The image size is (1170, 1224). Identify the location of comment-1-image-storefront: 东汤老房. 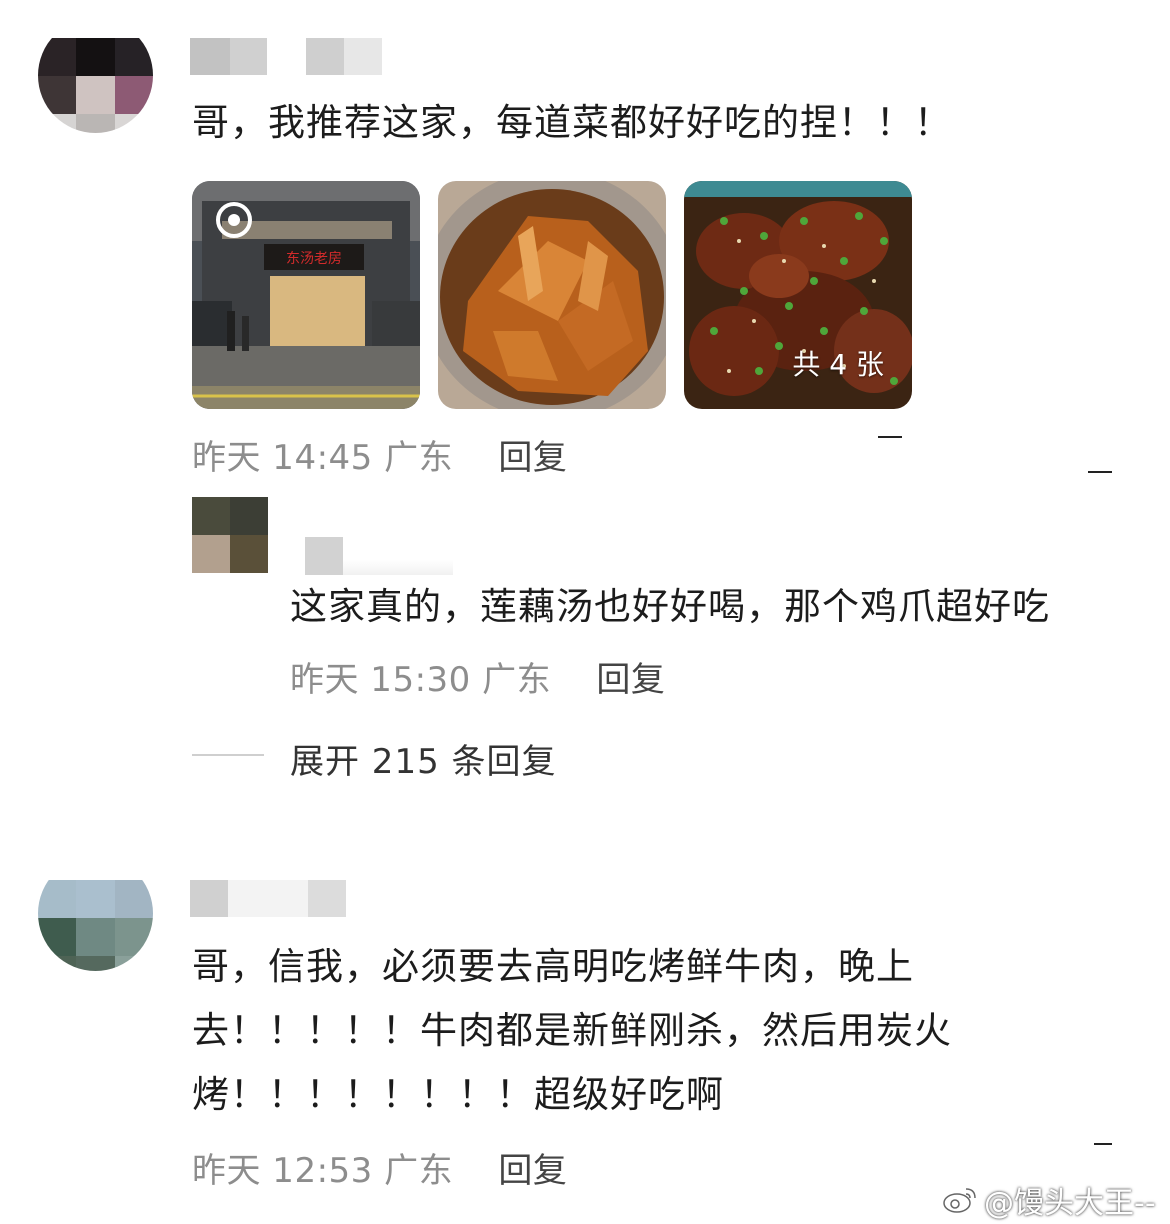
(306, 295).